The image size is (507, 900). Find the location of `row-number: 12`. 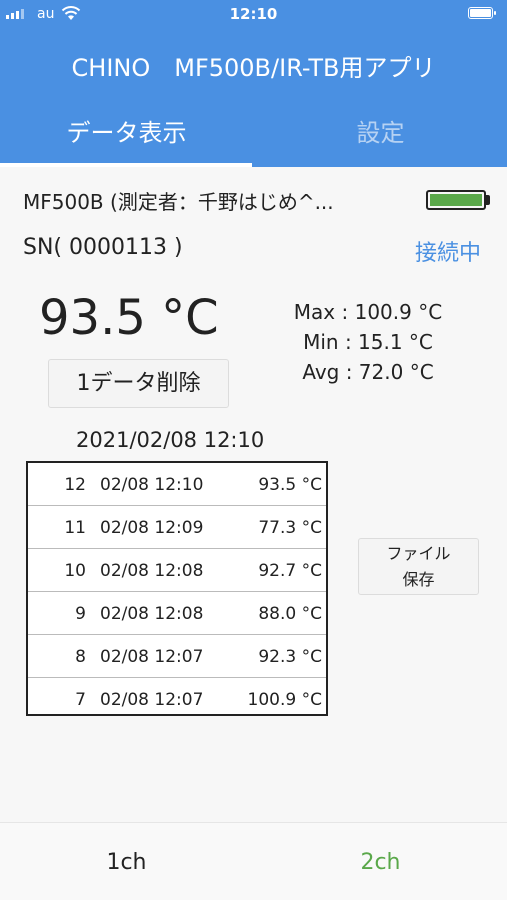

row-number: 12 is located at coordinates (75, 485).